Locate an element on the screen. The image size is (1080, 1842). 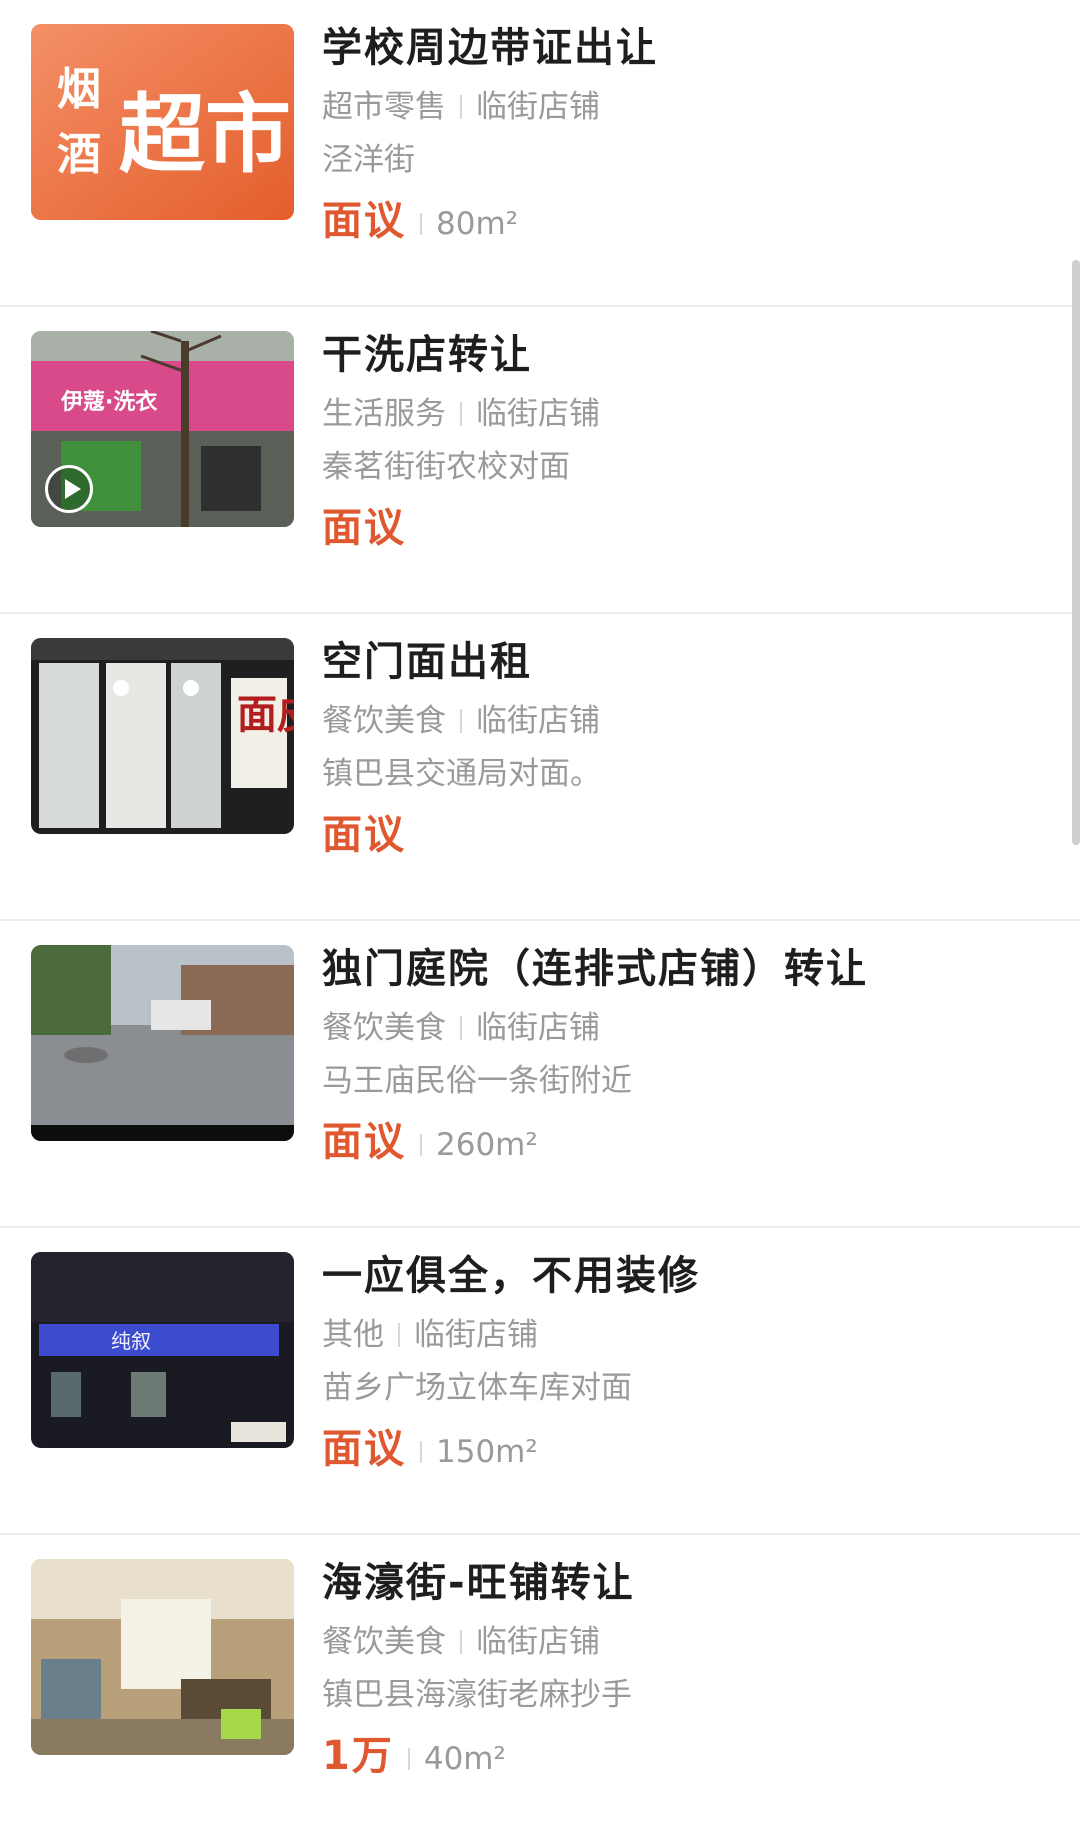
supermarket-sign-image: 烟 酒 超市 is located at coordinates (162, 122).